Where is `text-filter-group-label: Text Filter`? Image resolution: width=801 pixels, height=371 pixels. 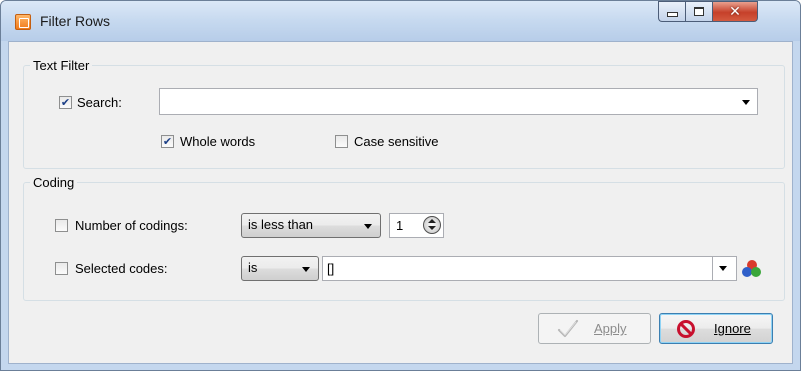
text-filter-group-label: Text Filter is located at coordinates (61, 65).